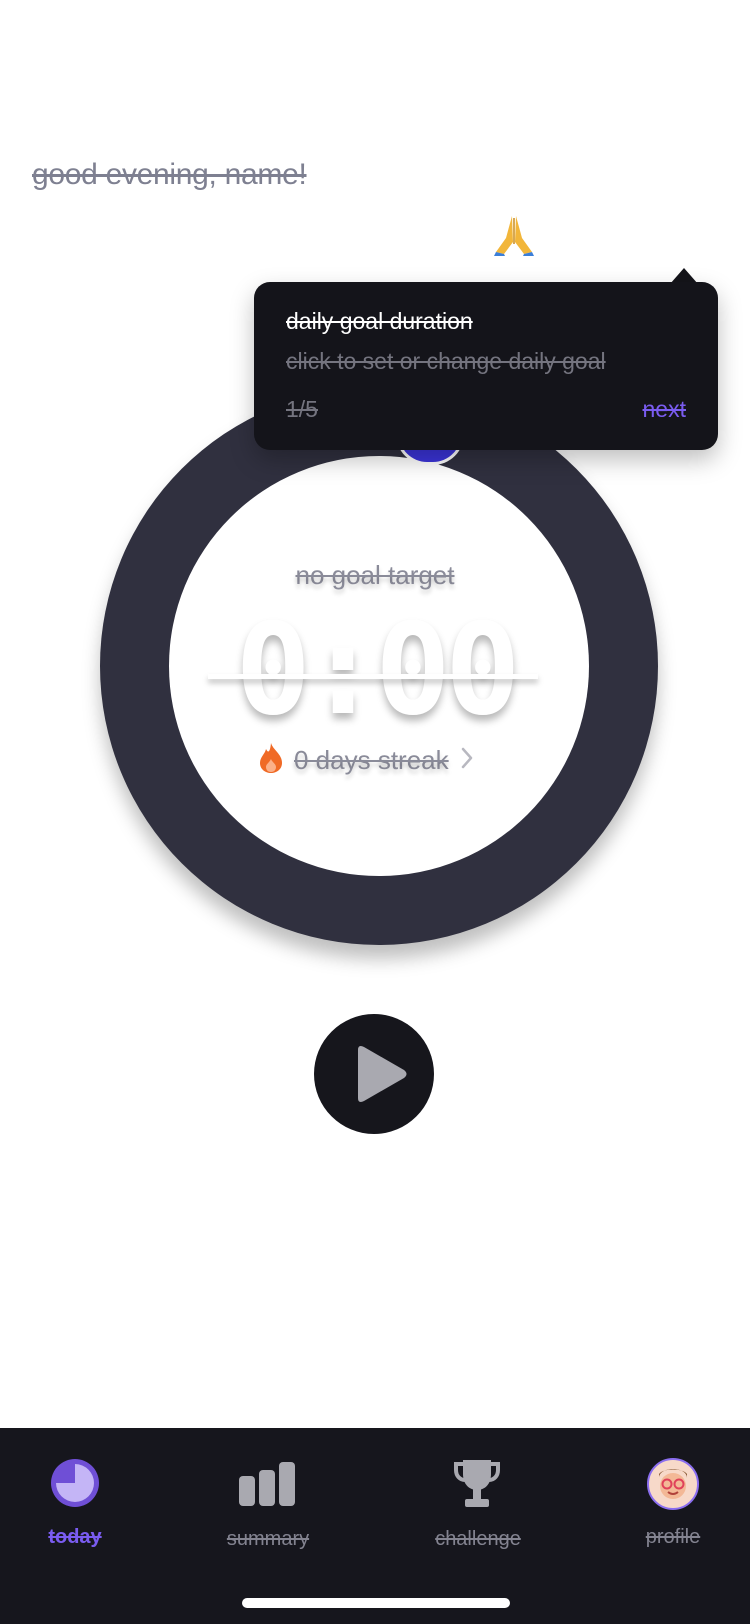 The width and height of the screenshot is (750, 1624). I want to click on streak-link: 0 days streak, so click(366, 760).